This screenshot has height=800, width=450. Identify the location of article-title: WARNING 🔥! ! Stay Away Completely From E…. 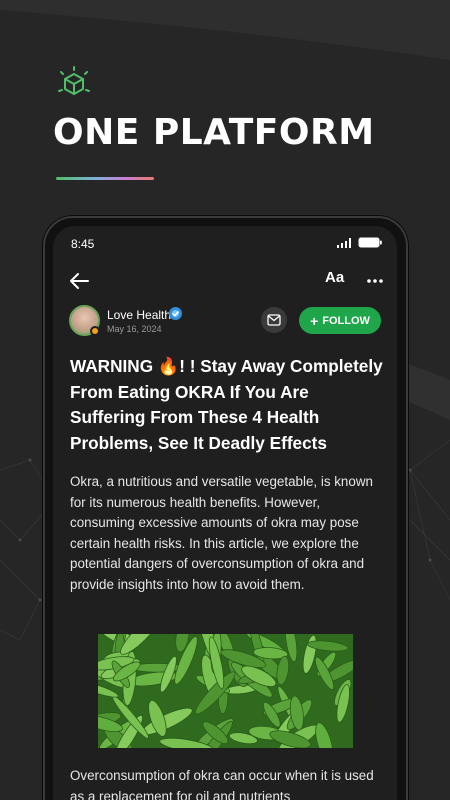
(226, 404).